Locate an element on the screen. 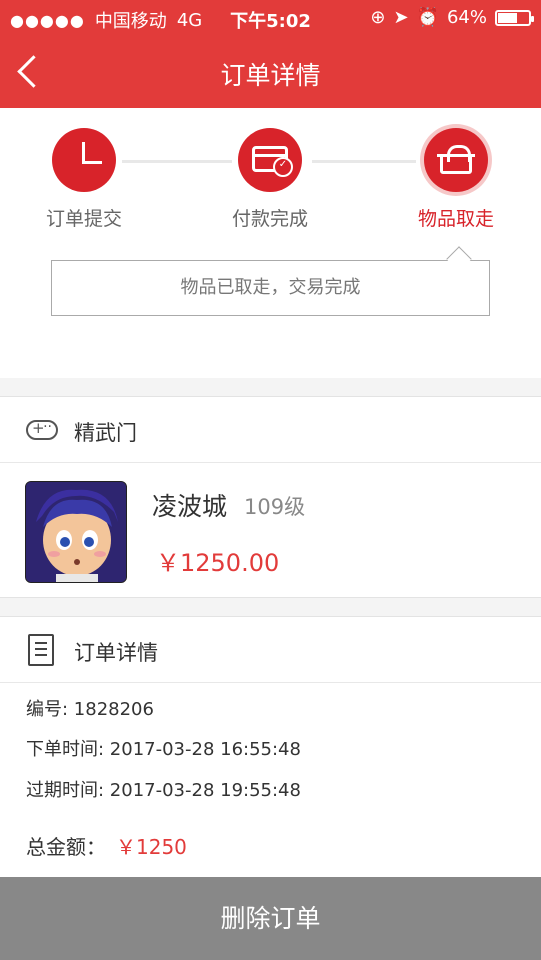 This screenshot has height=960, width=541. shop-name: 精武门 is located at coordinates (105, 433).